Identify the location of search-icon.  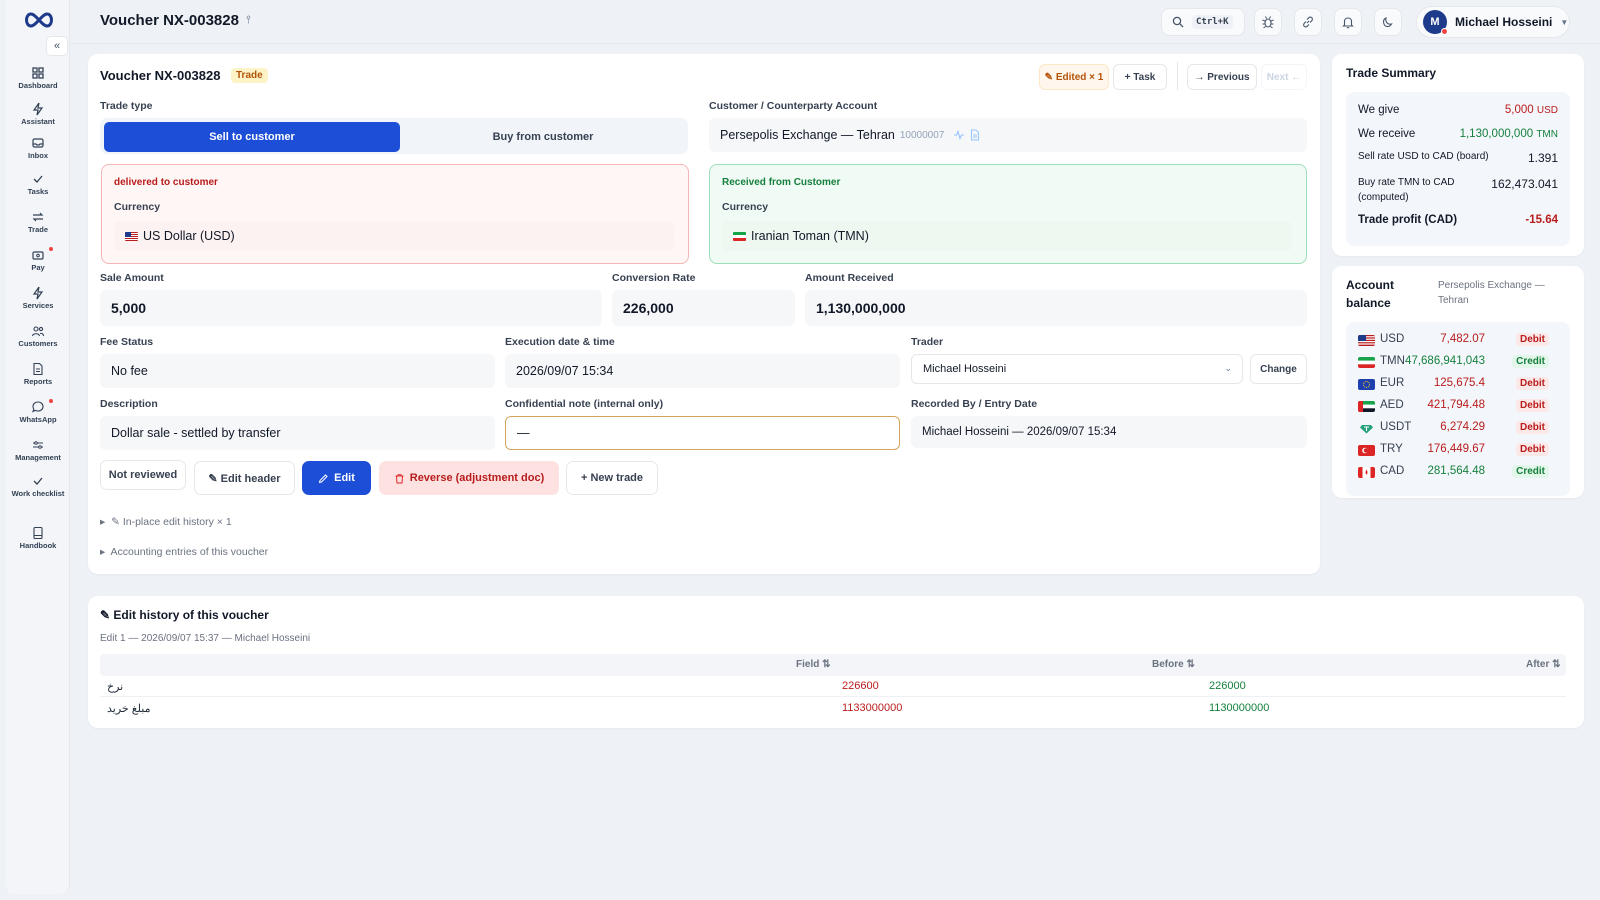
(1178, 22).